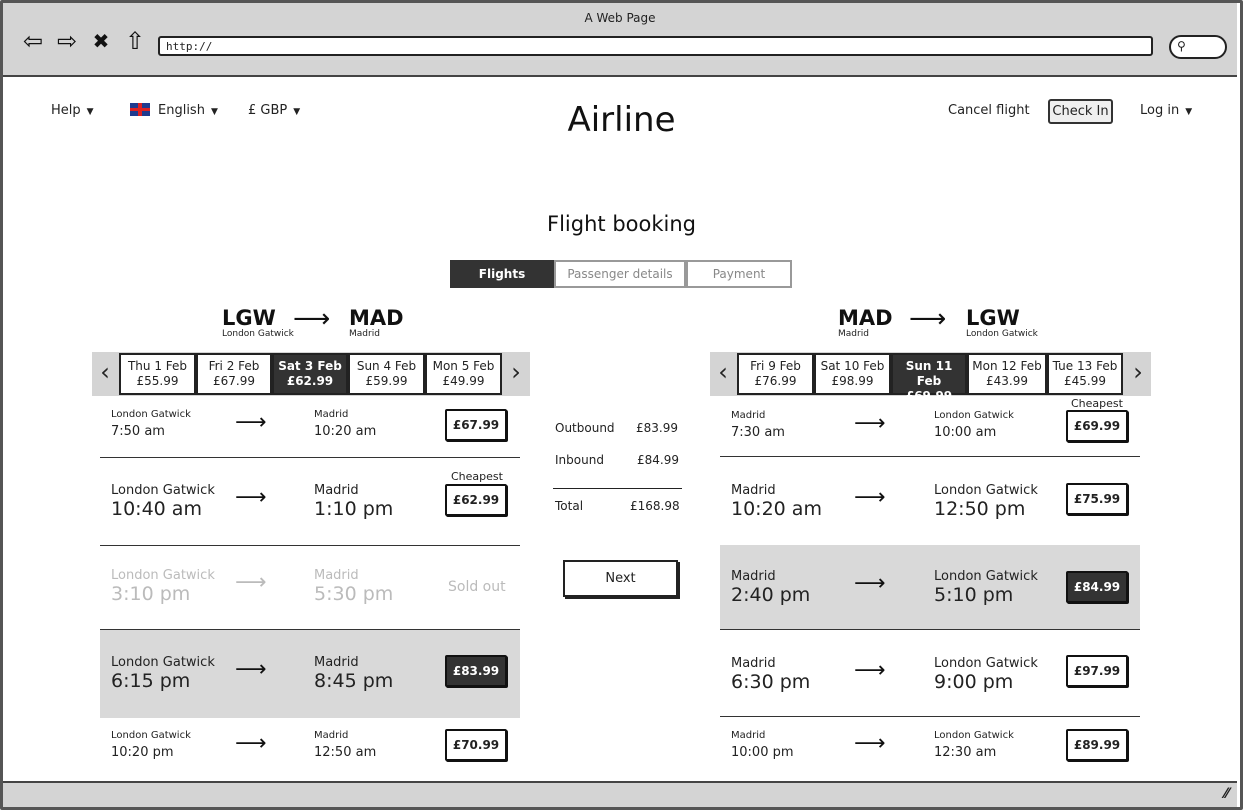 The image size is (1243, 810). Describe the element at coordinates (1189, 112) in the screenshot. I see `chevron-down-icon: ▼` at that location.